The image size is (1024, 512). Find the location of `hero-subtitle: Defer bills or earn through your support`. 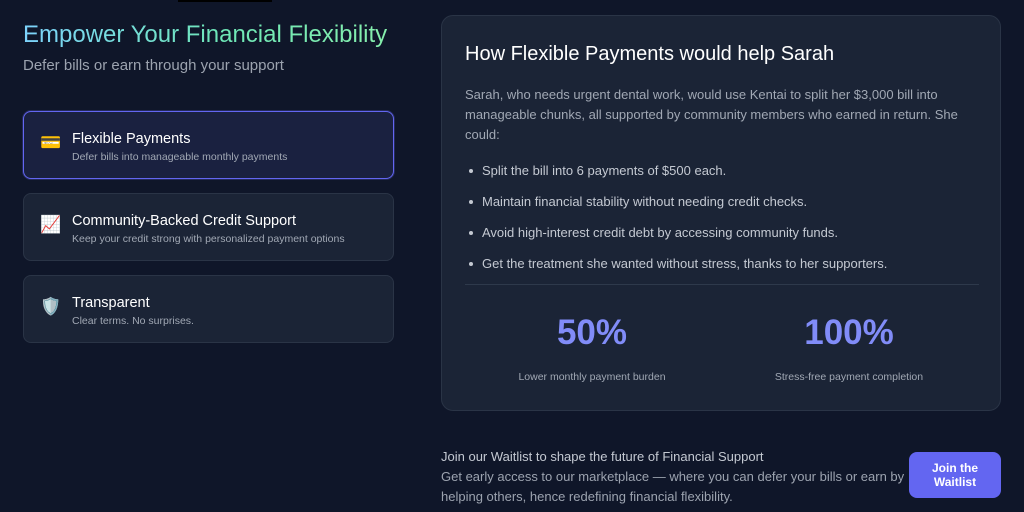

hero-subtitle: Defer bills or earn through your support is located at coordinates (153, 65).